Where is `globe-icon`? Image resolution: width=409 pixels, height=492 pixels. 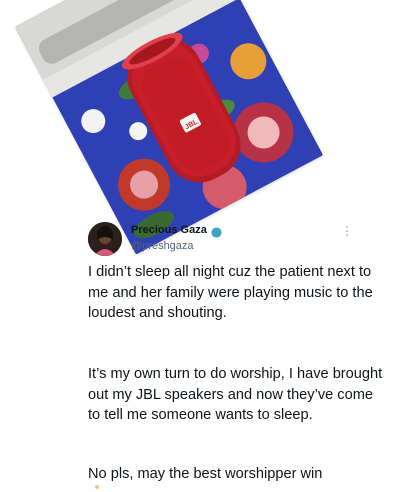
globe-icon is located at coordinates (216, 231).